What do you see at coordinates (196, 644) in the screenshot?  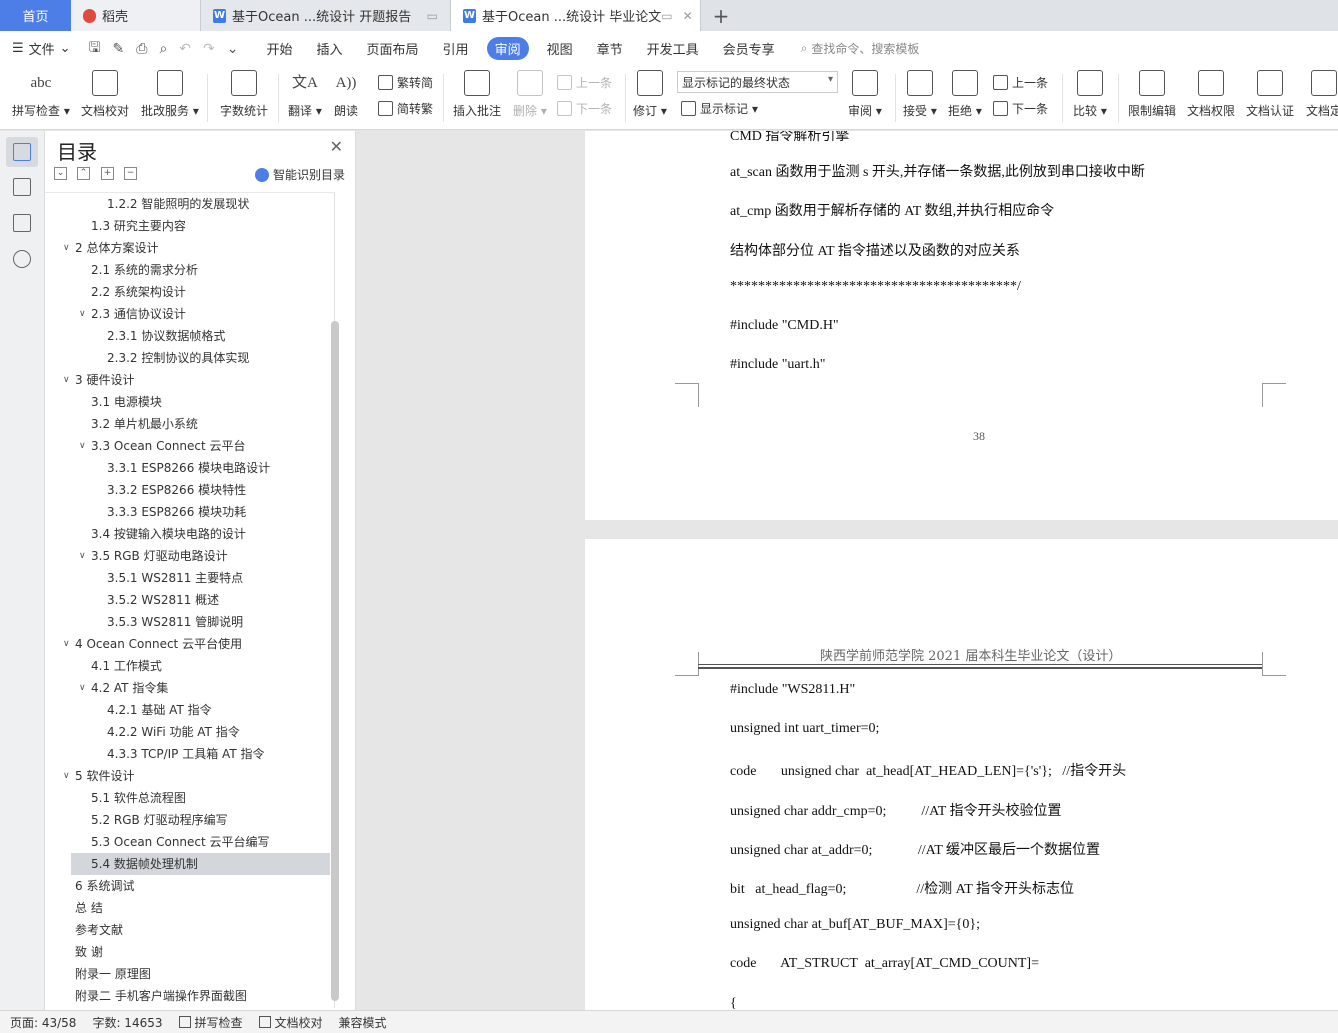 I see `toc-item: ∨ 4 Ocean Connect 云平台使用` at bounding box center [196, 644].